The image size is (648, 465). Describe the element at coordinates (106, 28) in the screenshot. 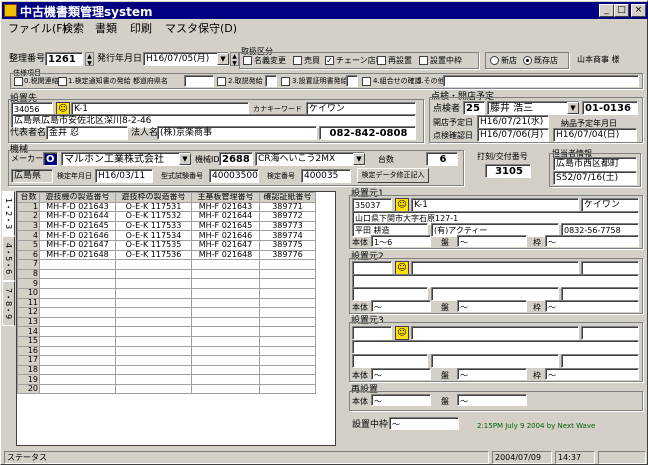

I see `menu-documents: 書類` at that location.